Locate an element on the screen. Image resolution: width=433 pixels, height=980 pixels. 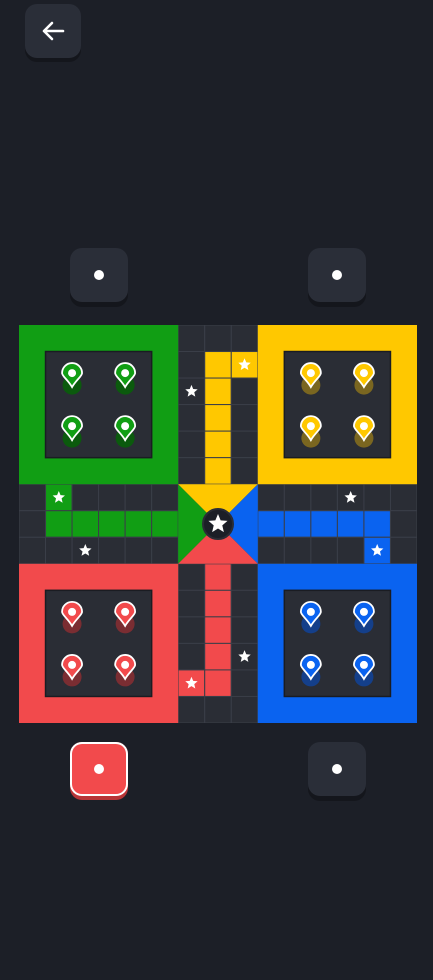
dice-top-right is located at coordinates (337, 275).